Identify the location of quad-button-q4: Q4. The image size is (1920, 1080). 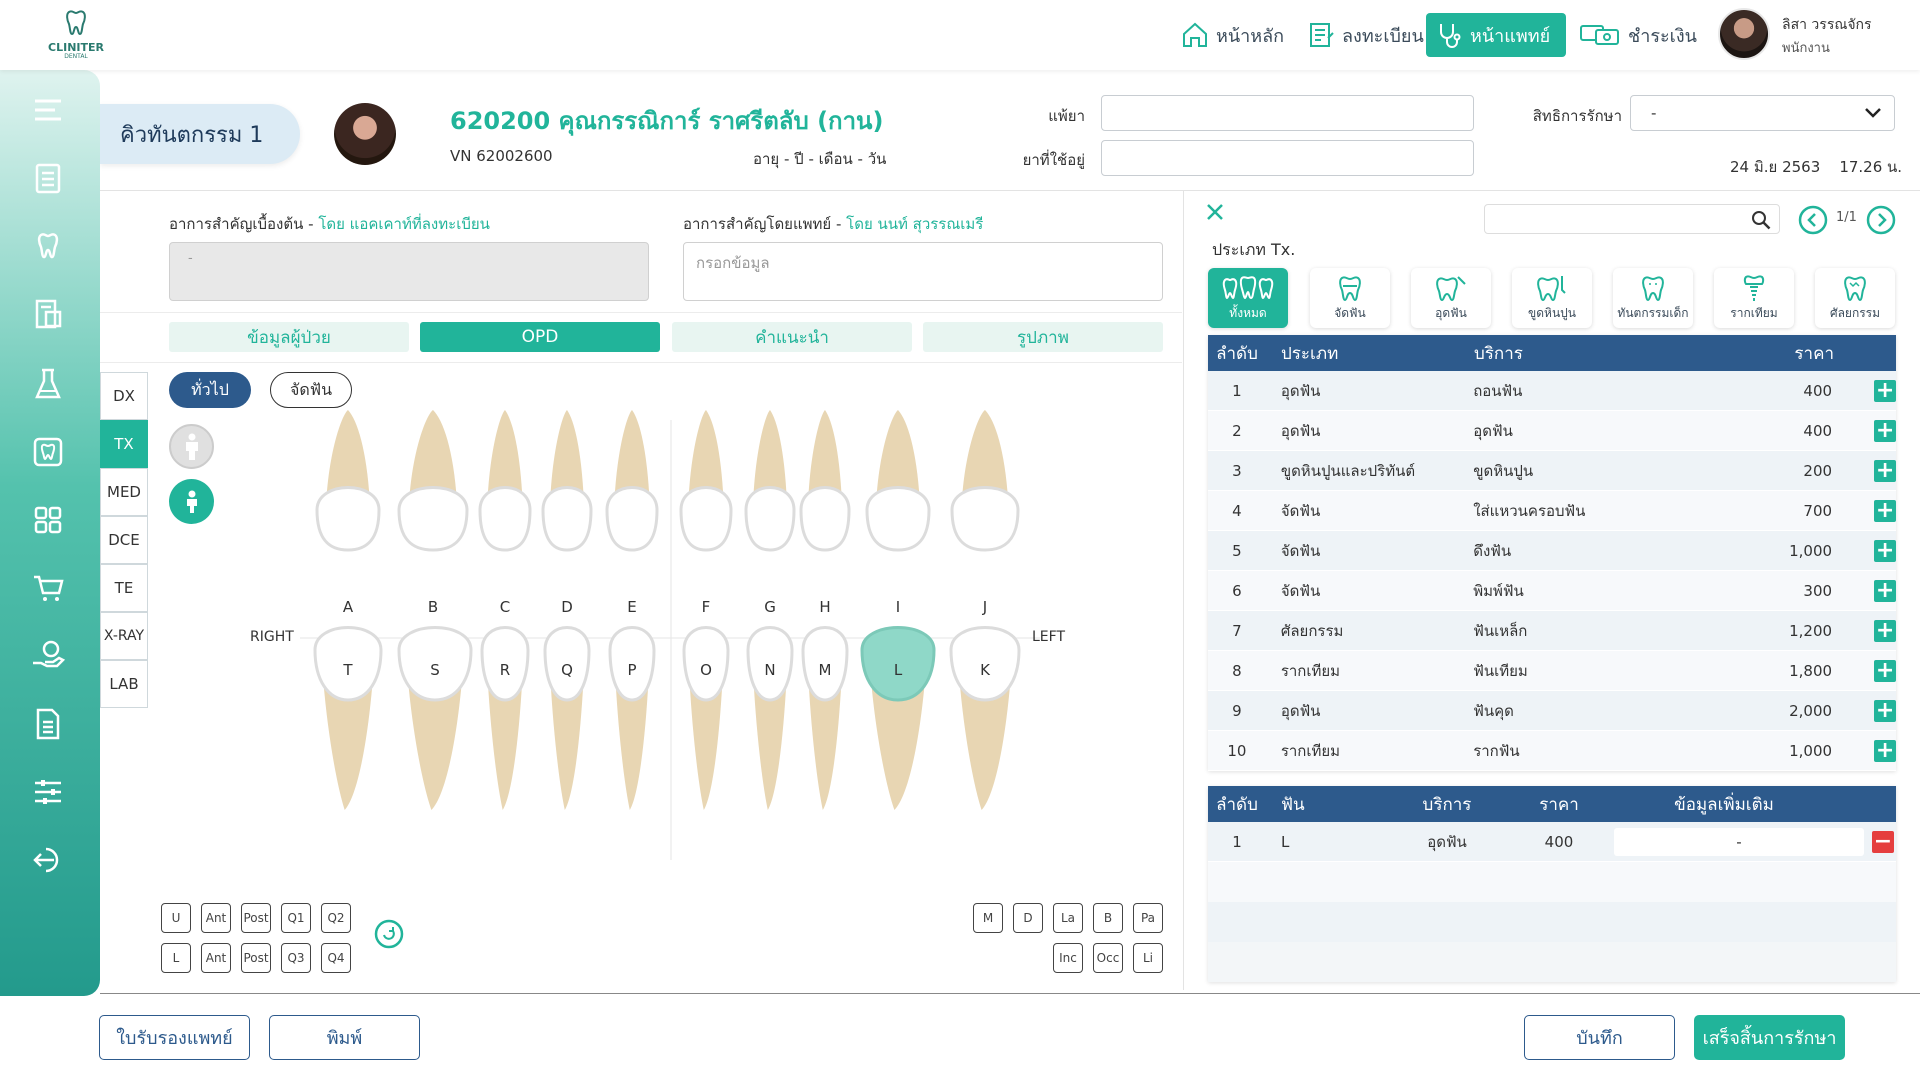
(336, 958).